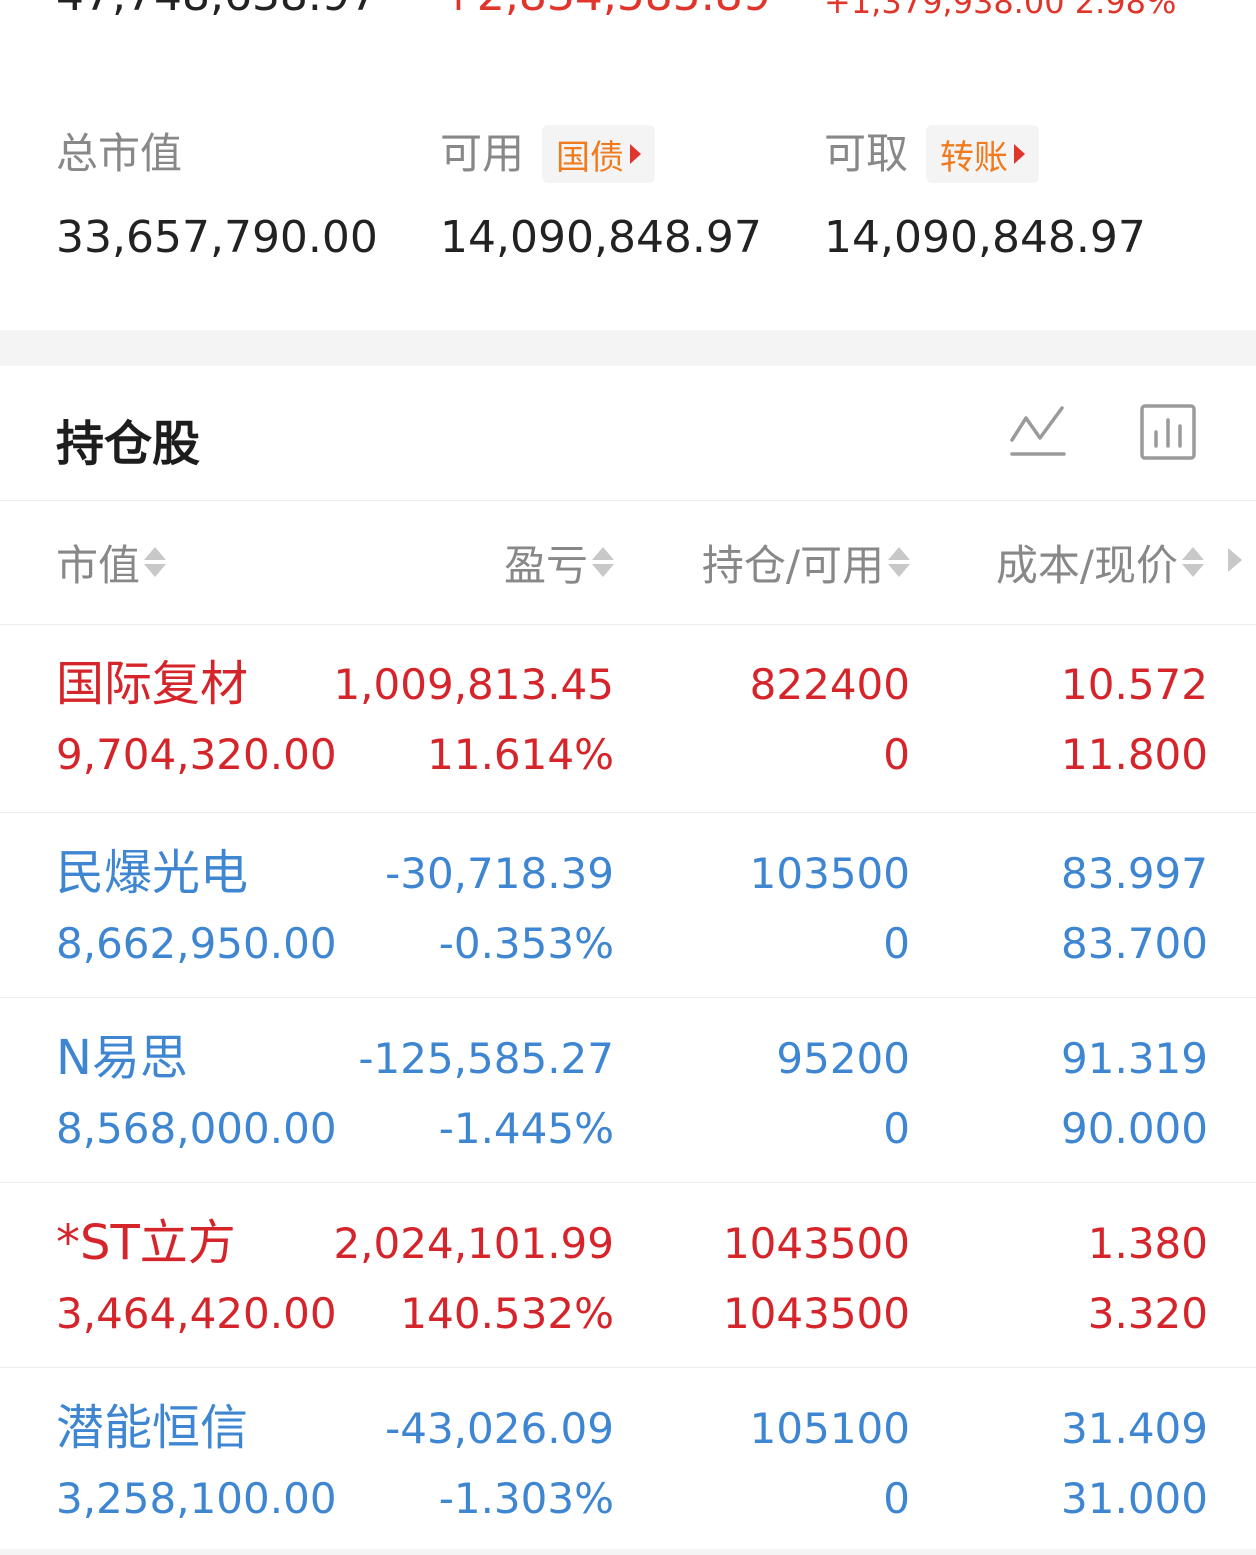 The width and height of the screenshot is (1256, 1555). Describe the element at coordinates (1100, 564) in the screenshot. I see `column-header-cost-price: 成本/现价` at that location.